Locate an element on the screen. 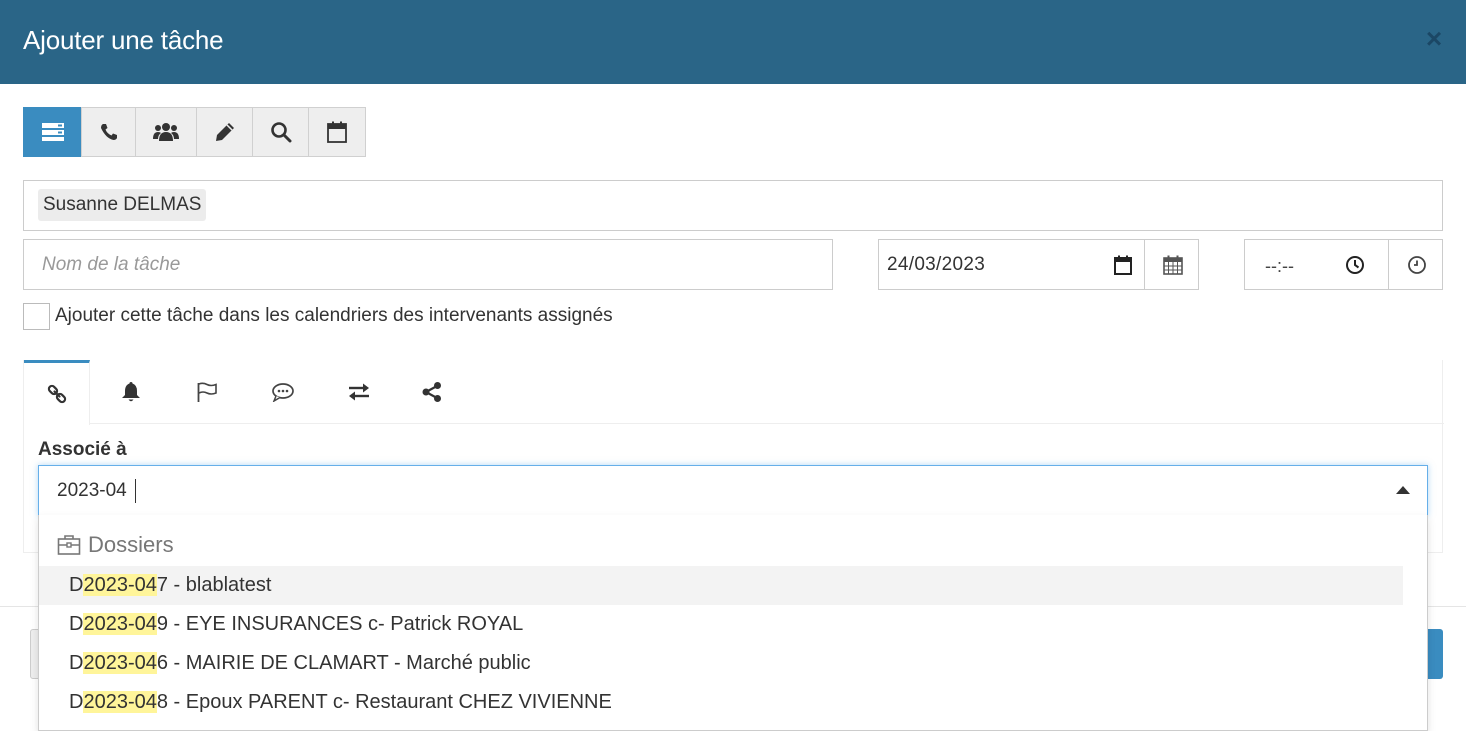  close-icon: × is located at coordinates (1434, 39).